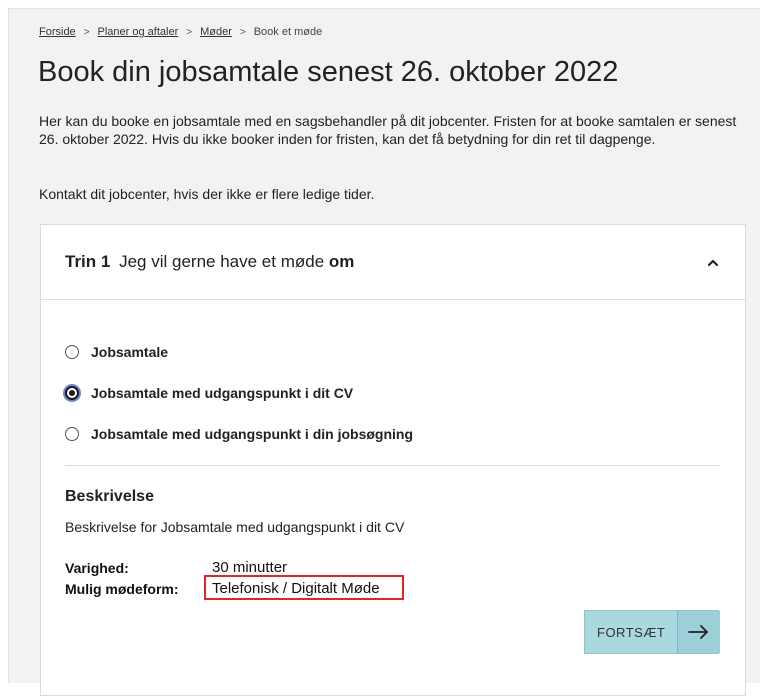 The height and width of the screenshot is (696, 760). I want to click on collapse-button, so click(713, 263).